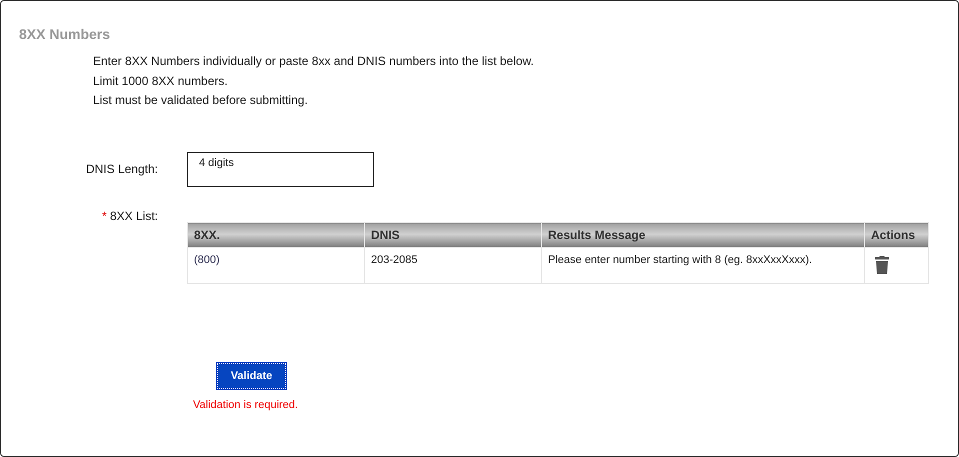  What do you see at coordinates (276, 266) in the screenshot?
I see `table-cell: (800)` at bounding box center [276, 266].